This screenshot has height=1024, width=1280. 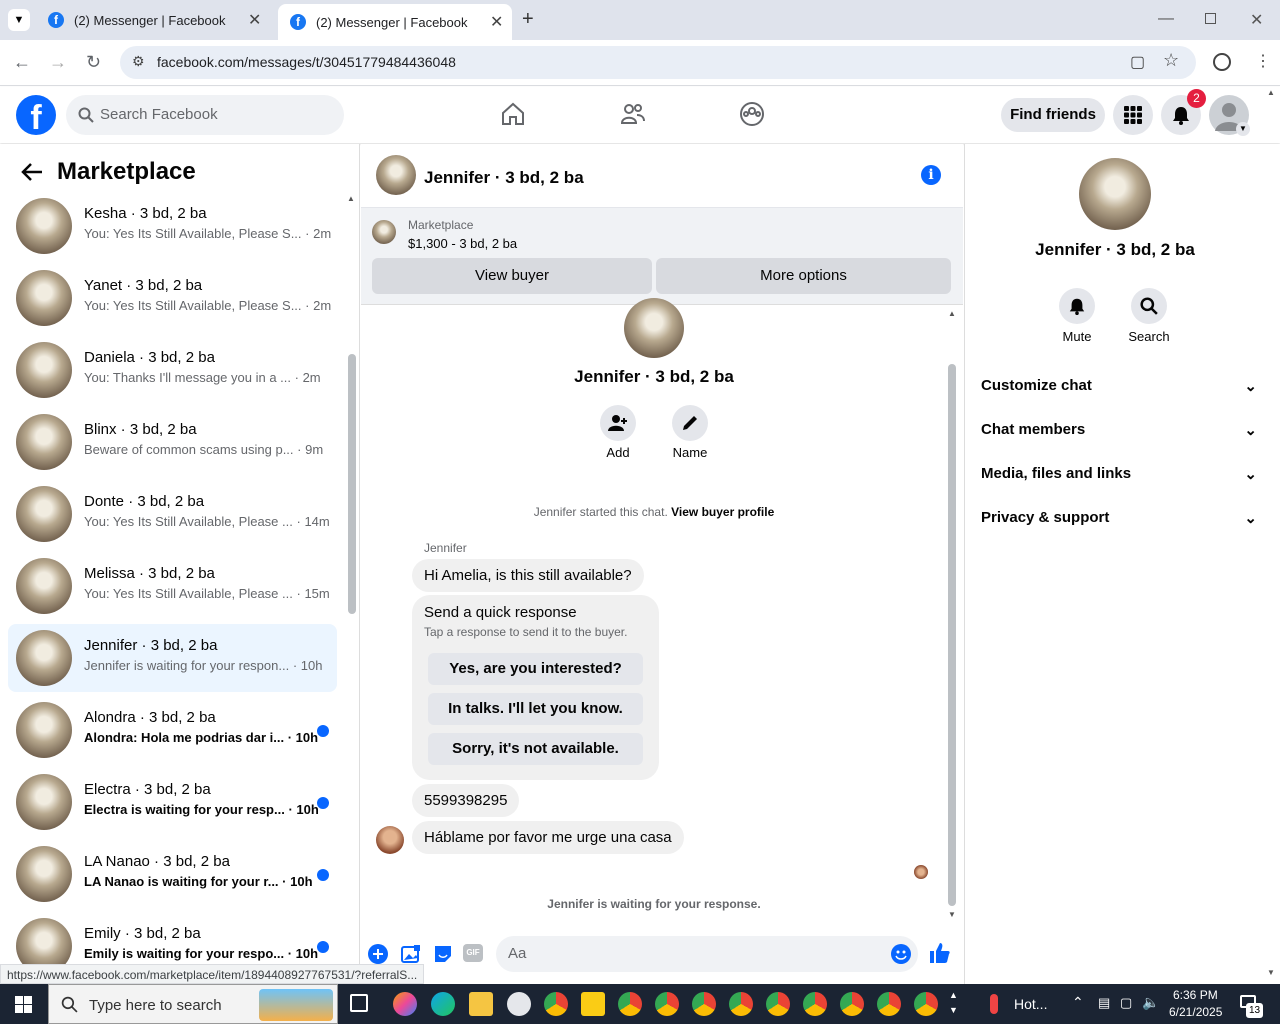 I want to click on volume-icon: 🔈, so click(x=1150, y=1002).